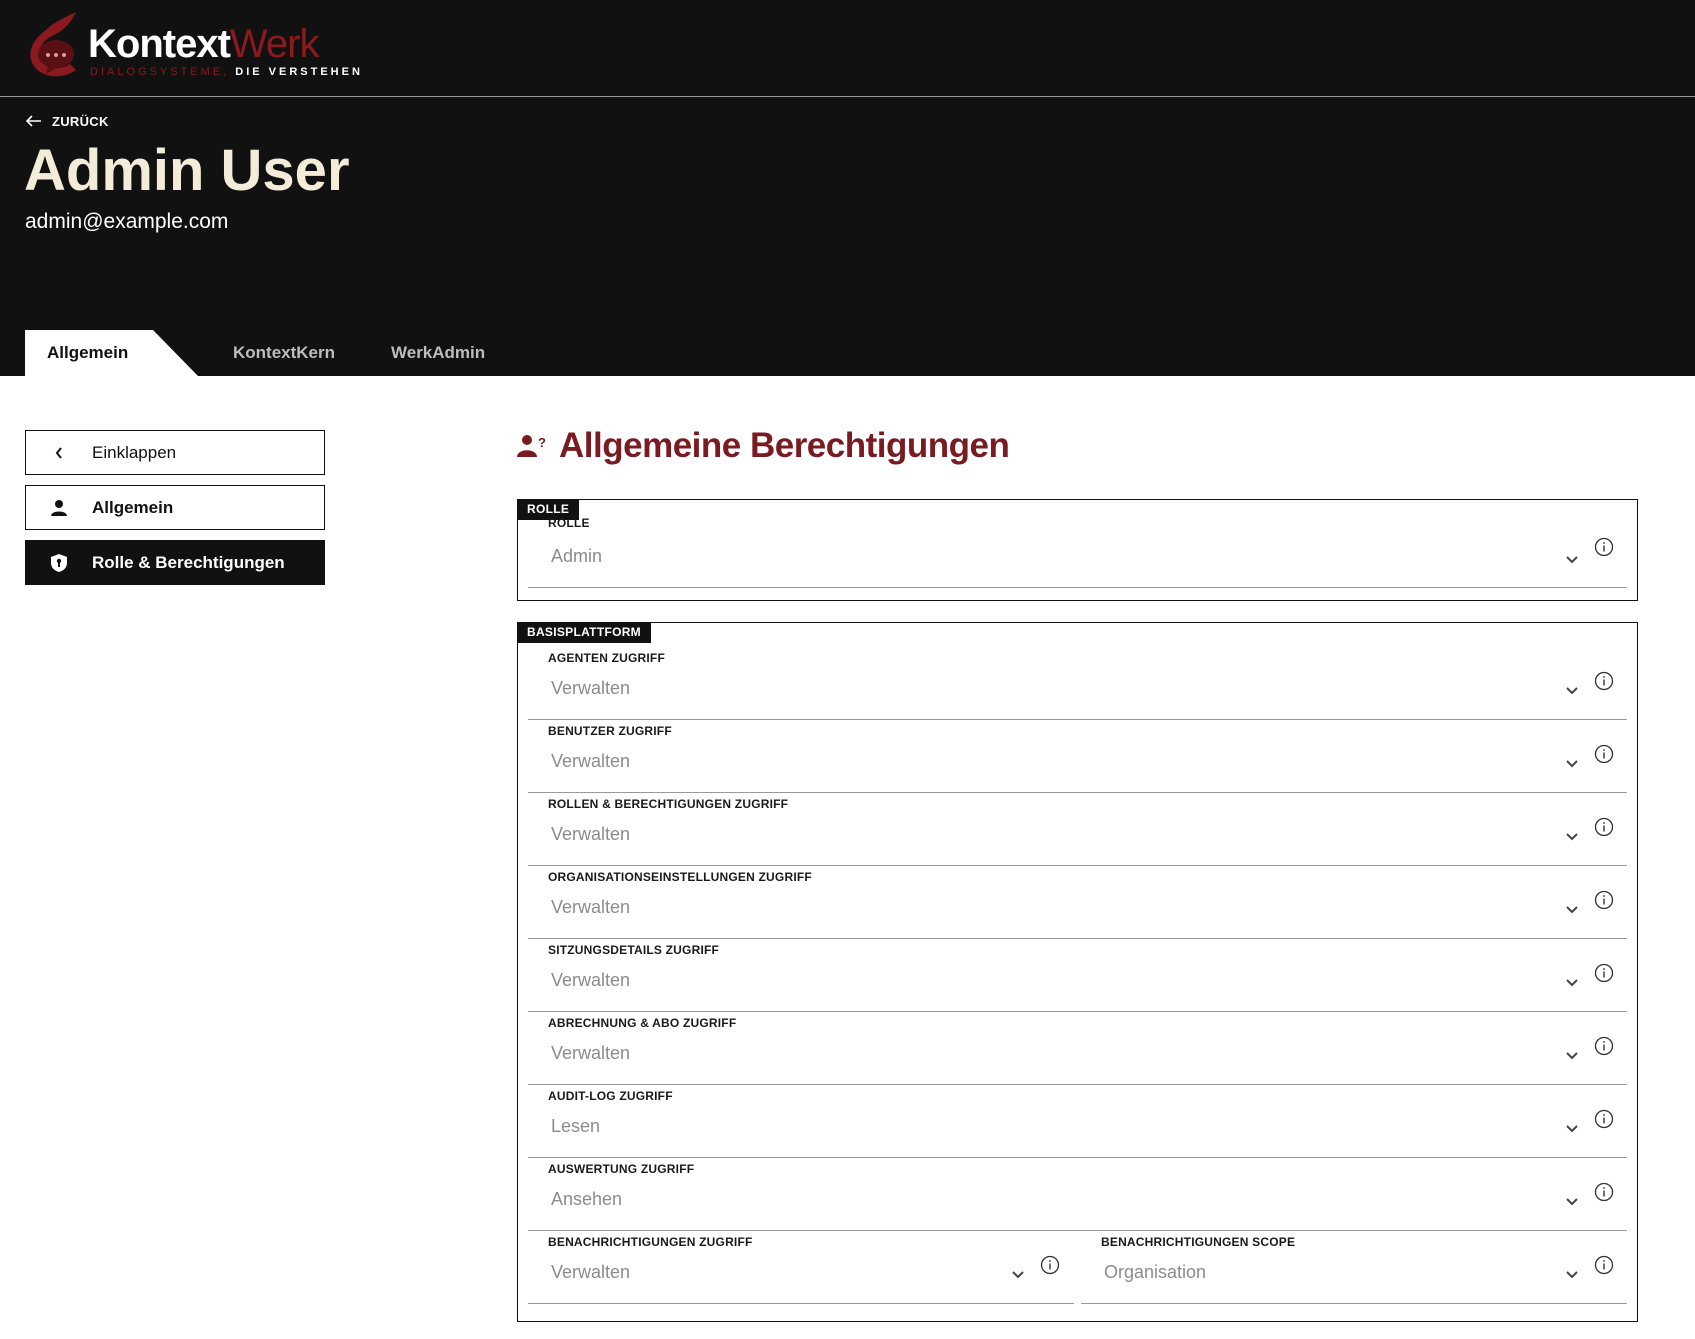  Describe the element at coordinates (187, 170) in the screenshot. I see `page-title: Admin User` at that location.